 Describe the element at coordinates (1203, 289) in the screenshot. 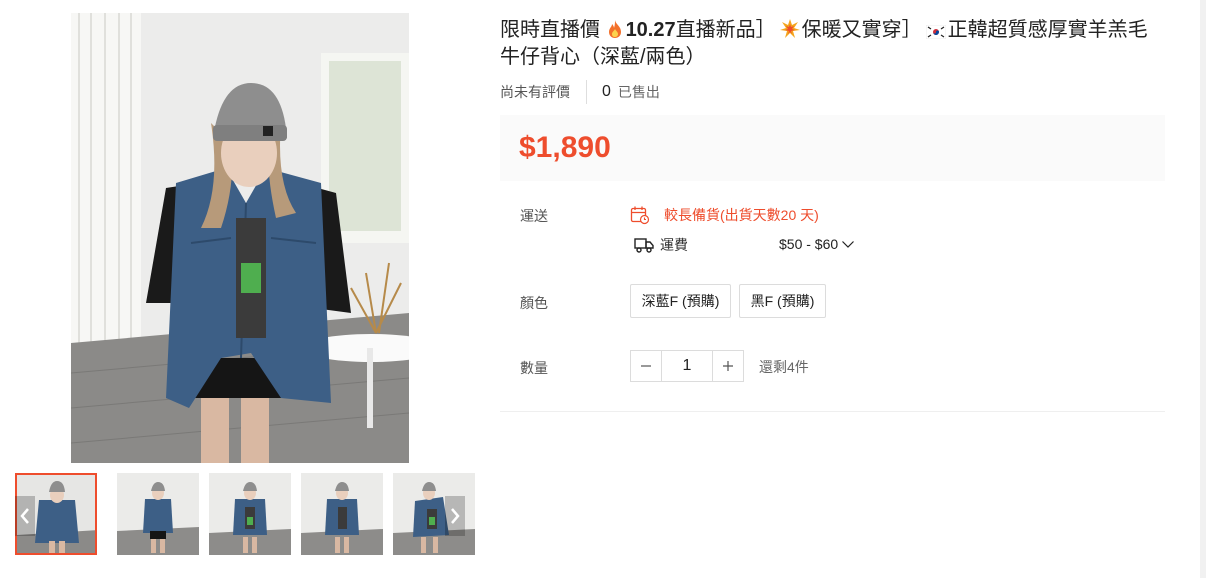

I see `page-scrollbar` at that location.